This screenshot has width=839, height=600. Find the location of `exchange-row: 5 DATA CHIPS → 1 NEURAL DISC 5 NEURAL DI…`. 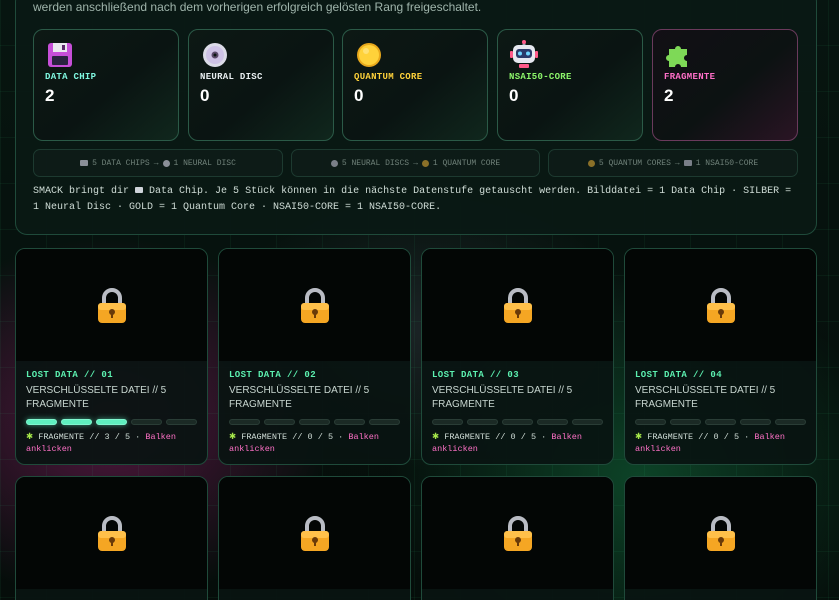

exchange-row: 5 DATA CHIPS → 1 NEURAL DISC 5 NEURAL DI… is located at coordinates (415, 163).